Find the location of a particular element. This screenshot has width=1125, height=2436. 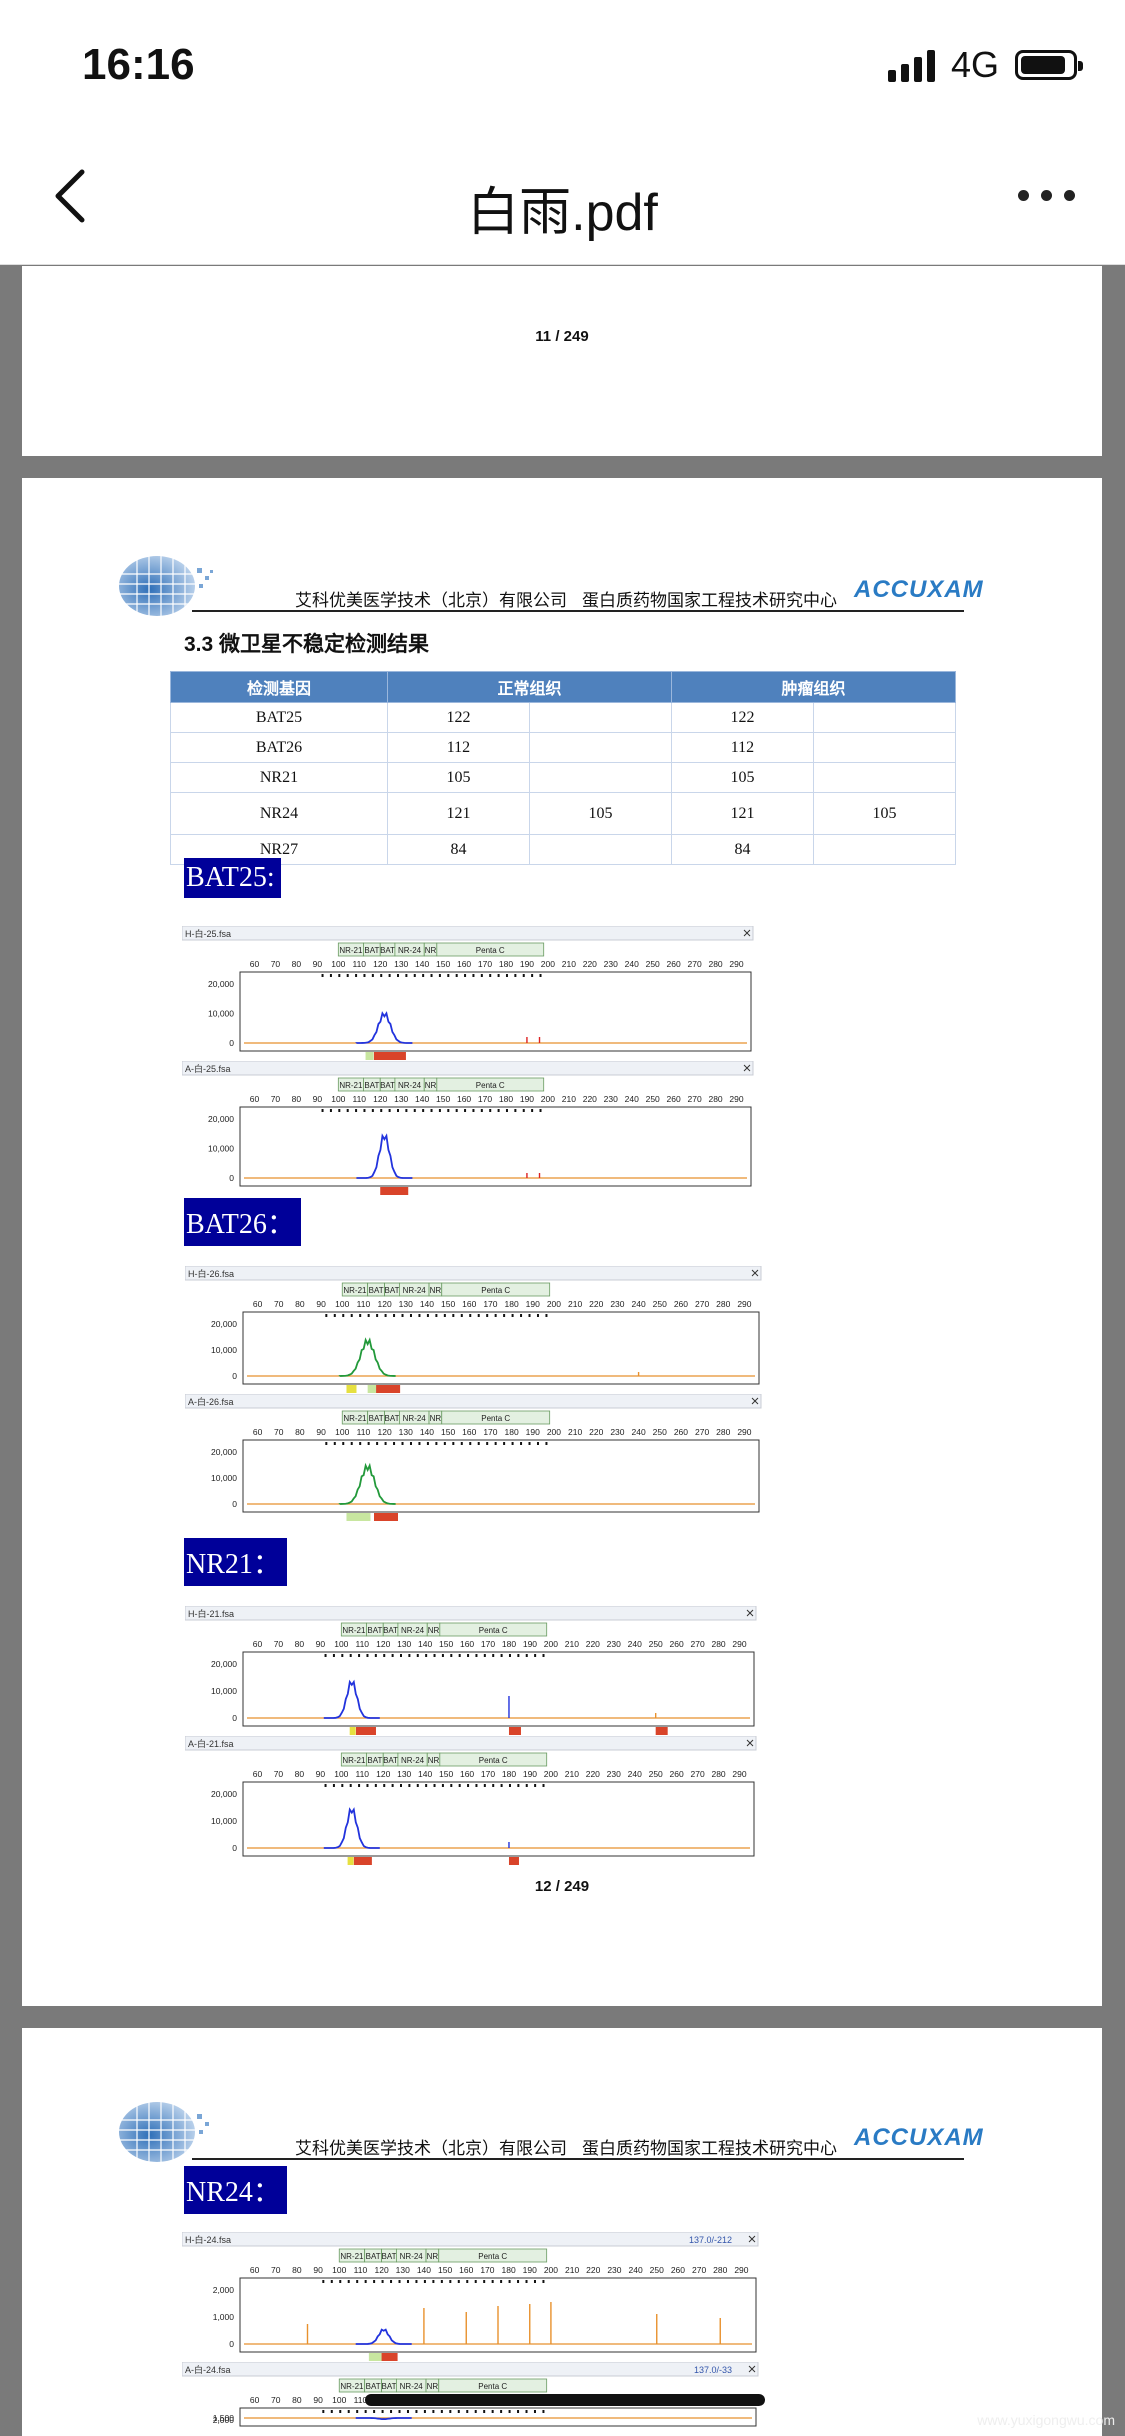

trace-filename: A-白-21.fsa is located at coordinates (211, 1743).